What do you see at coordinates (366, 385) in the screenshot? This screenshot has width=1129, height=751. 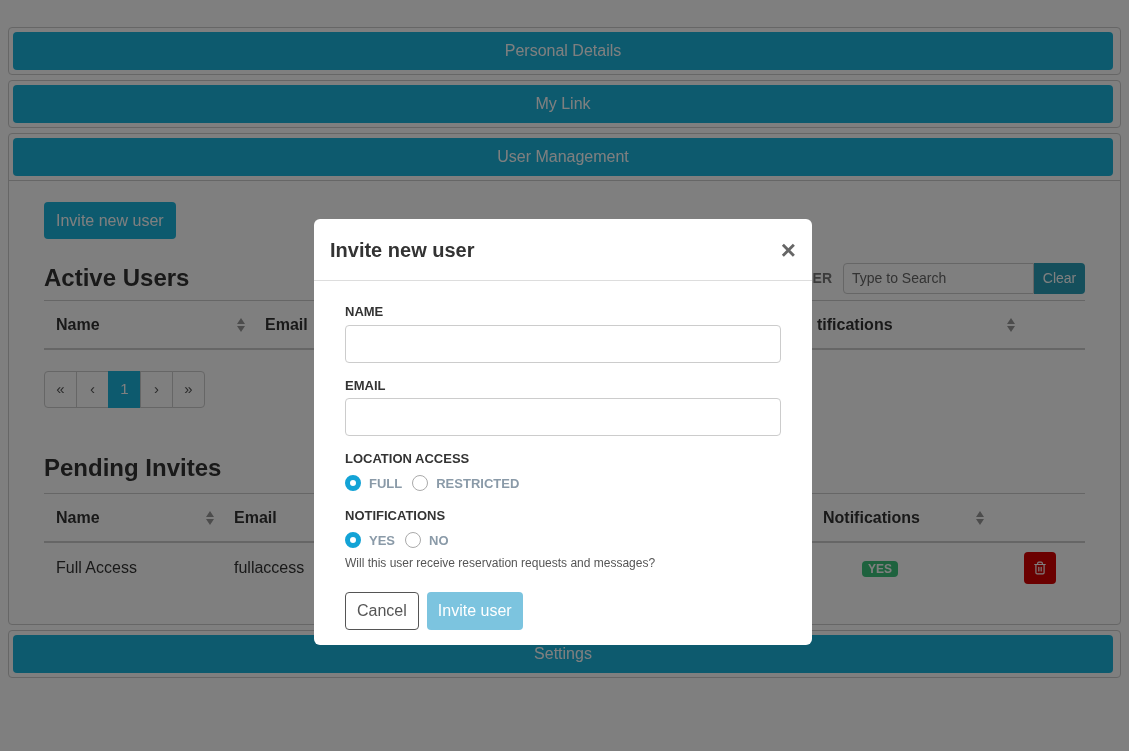 I see `field-label: EMAIL` at bounding box center [366, 385].